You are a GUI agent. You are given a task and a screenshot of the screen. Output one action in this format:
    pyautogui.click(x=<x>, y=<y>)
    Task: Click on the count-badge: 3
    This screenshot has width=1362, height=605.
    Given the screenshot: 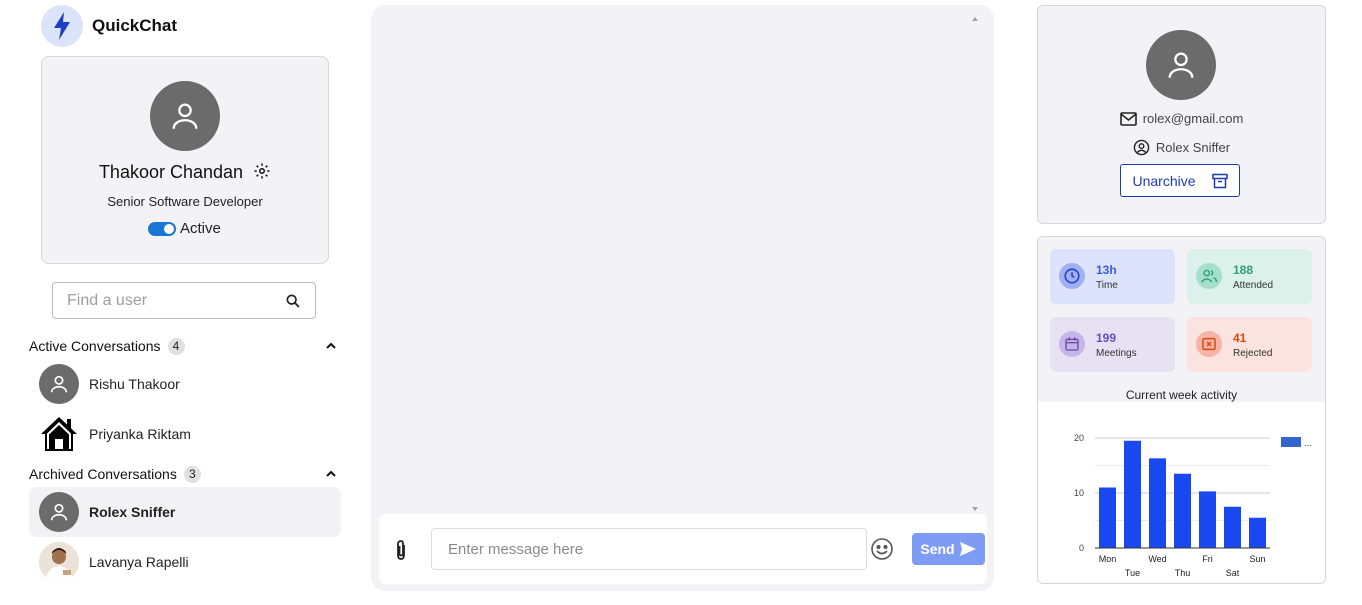 What is the action you would take?
    pyautogui.click(x=192, y=474)
    